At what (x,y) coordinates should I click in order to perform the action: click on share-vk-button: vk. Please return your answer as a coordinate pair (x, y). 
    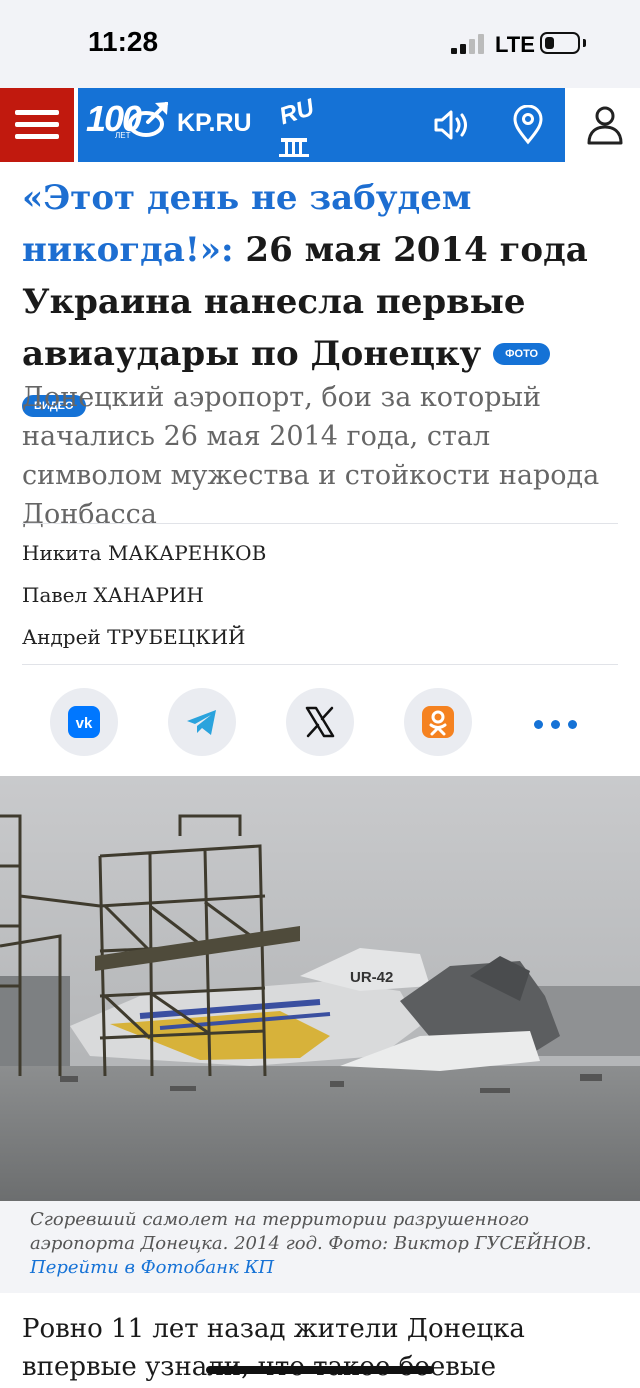
    Looking at the image, I should click on (84, 722).